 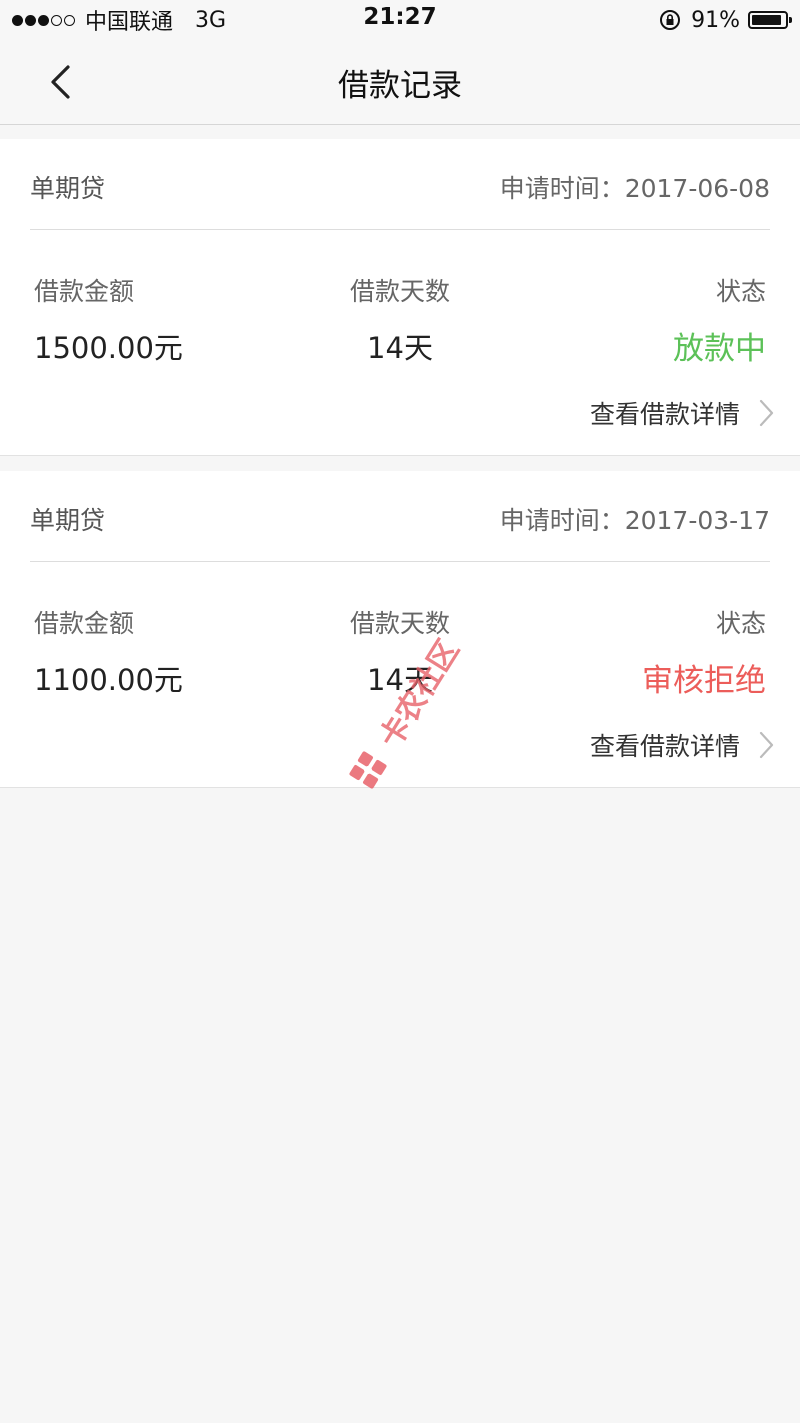 What do you see at coordinates (704, 681) in the screenshot?
I see `status-value: 审核拒绝` at bounding box center [704, 681].